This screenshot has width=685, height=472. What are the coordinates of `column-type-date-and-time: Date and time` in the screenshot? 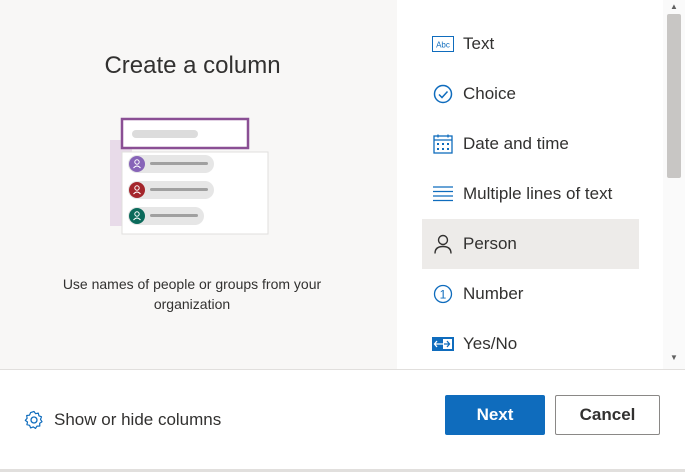 It's located at (530, 144).